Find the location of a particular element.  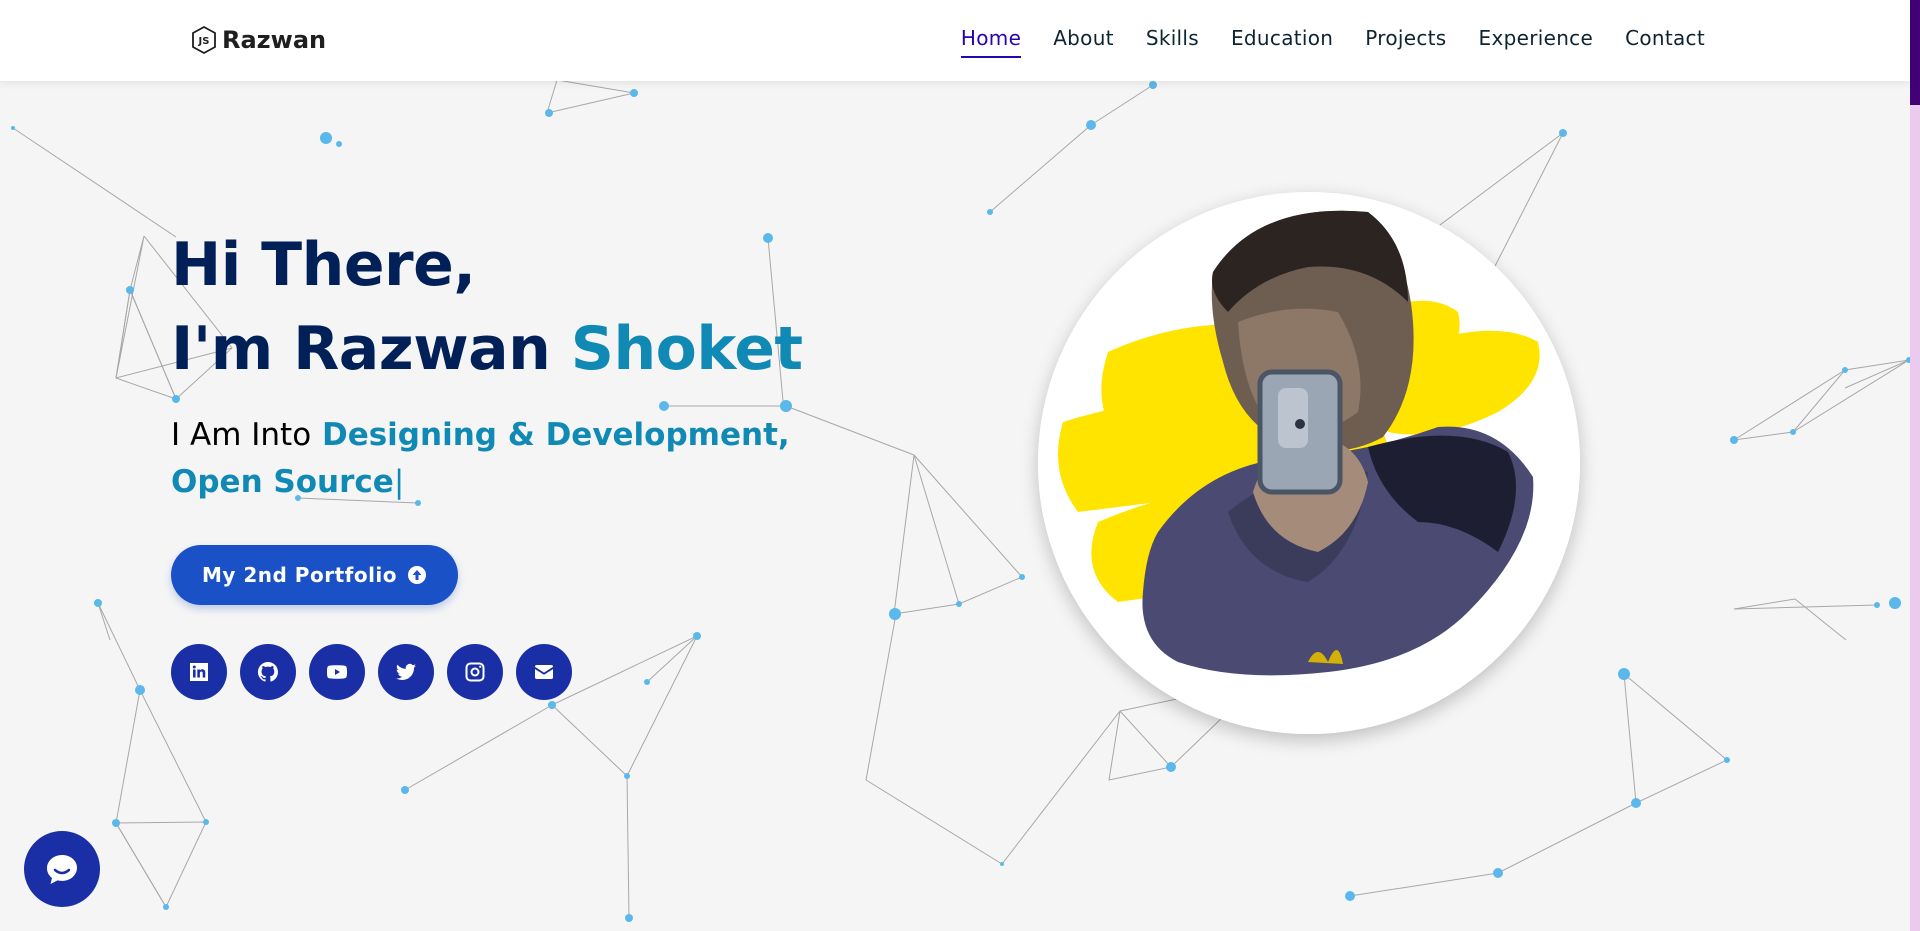

envelope-icon is located at coordinates (544, 672).